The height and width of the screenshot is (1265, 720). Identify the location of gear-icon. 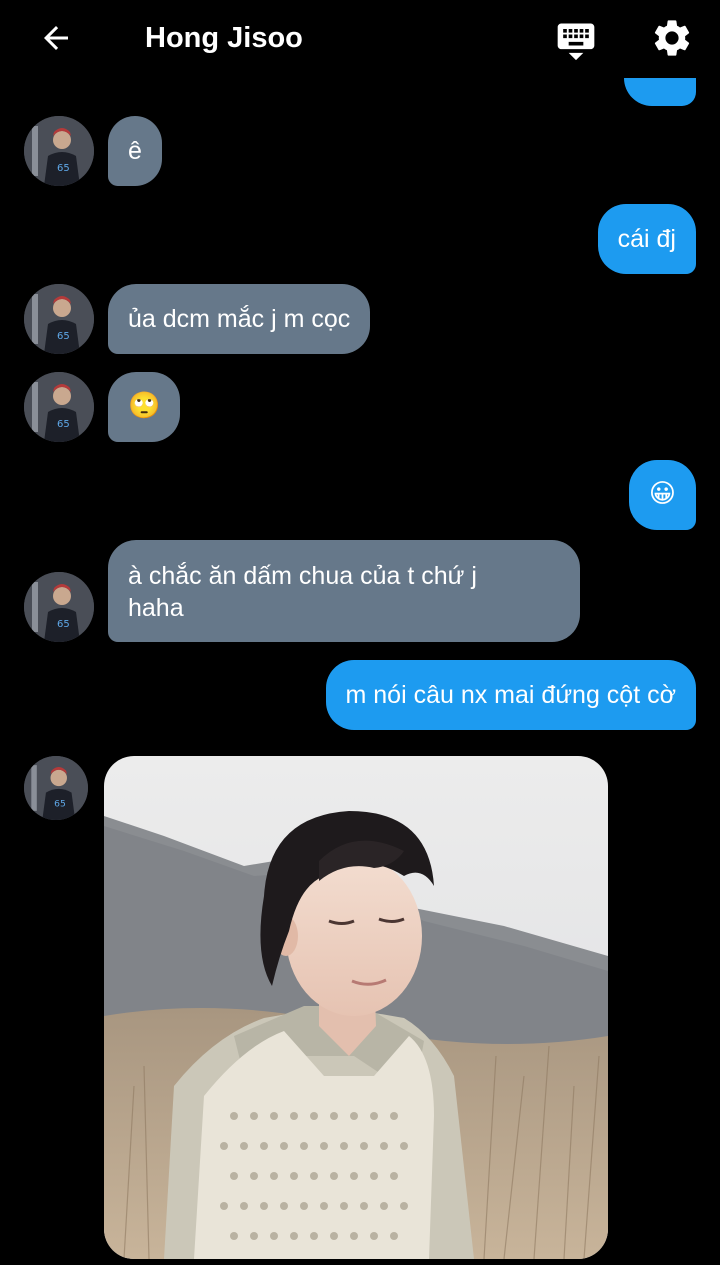
(672, 38).